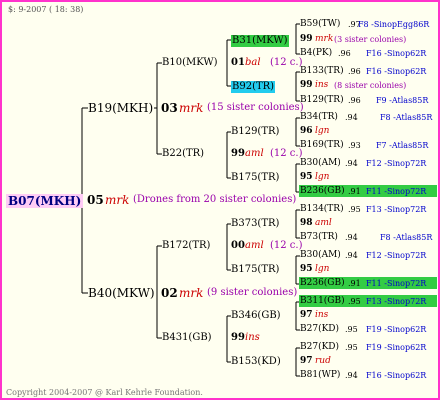  Describe the element at coordinates (322, 71) in the screenshot. I see `gen4-label: B133(TR)` at that location.